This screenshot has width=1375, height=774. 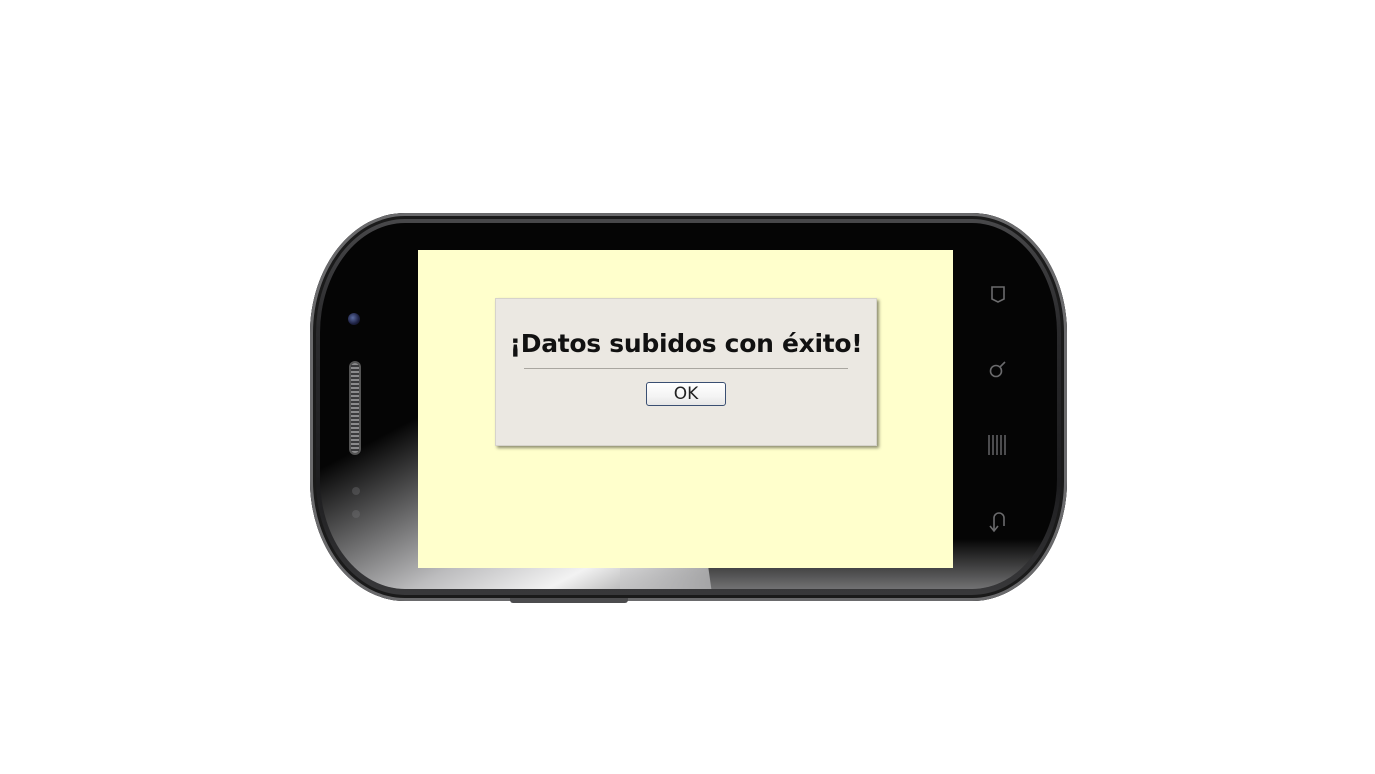 I want to click on home-icon-glyph, so click(x=998, y=294).